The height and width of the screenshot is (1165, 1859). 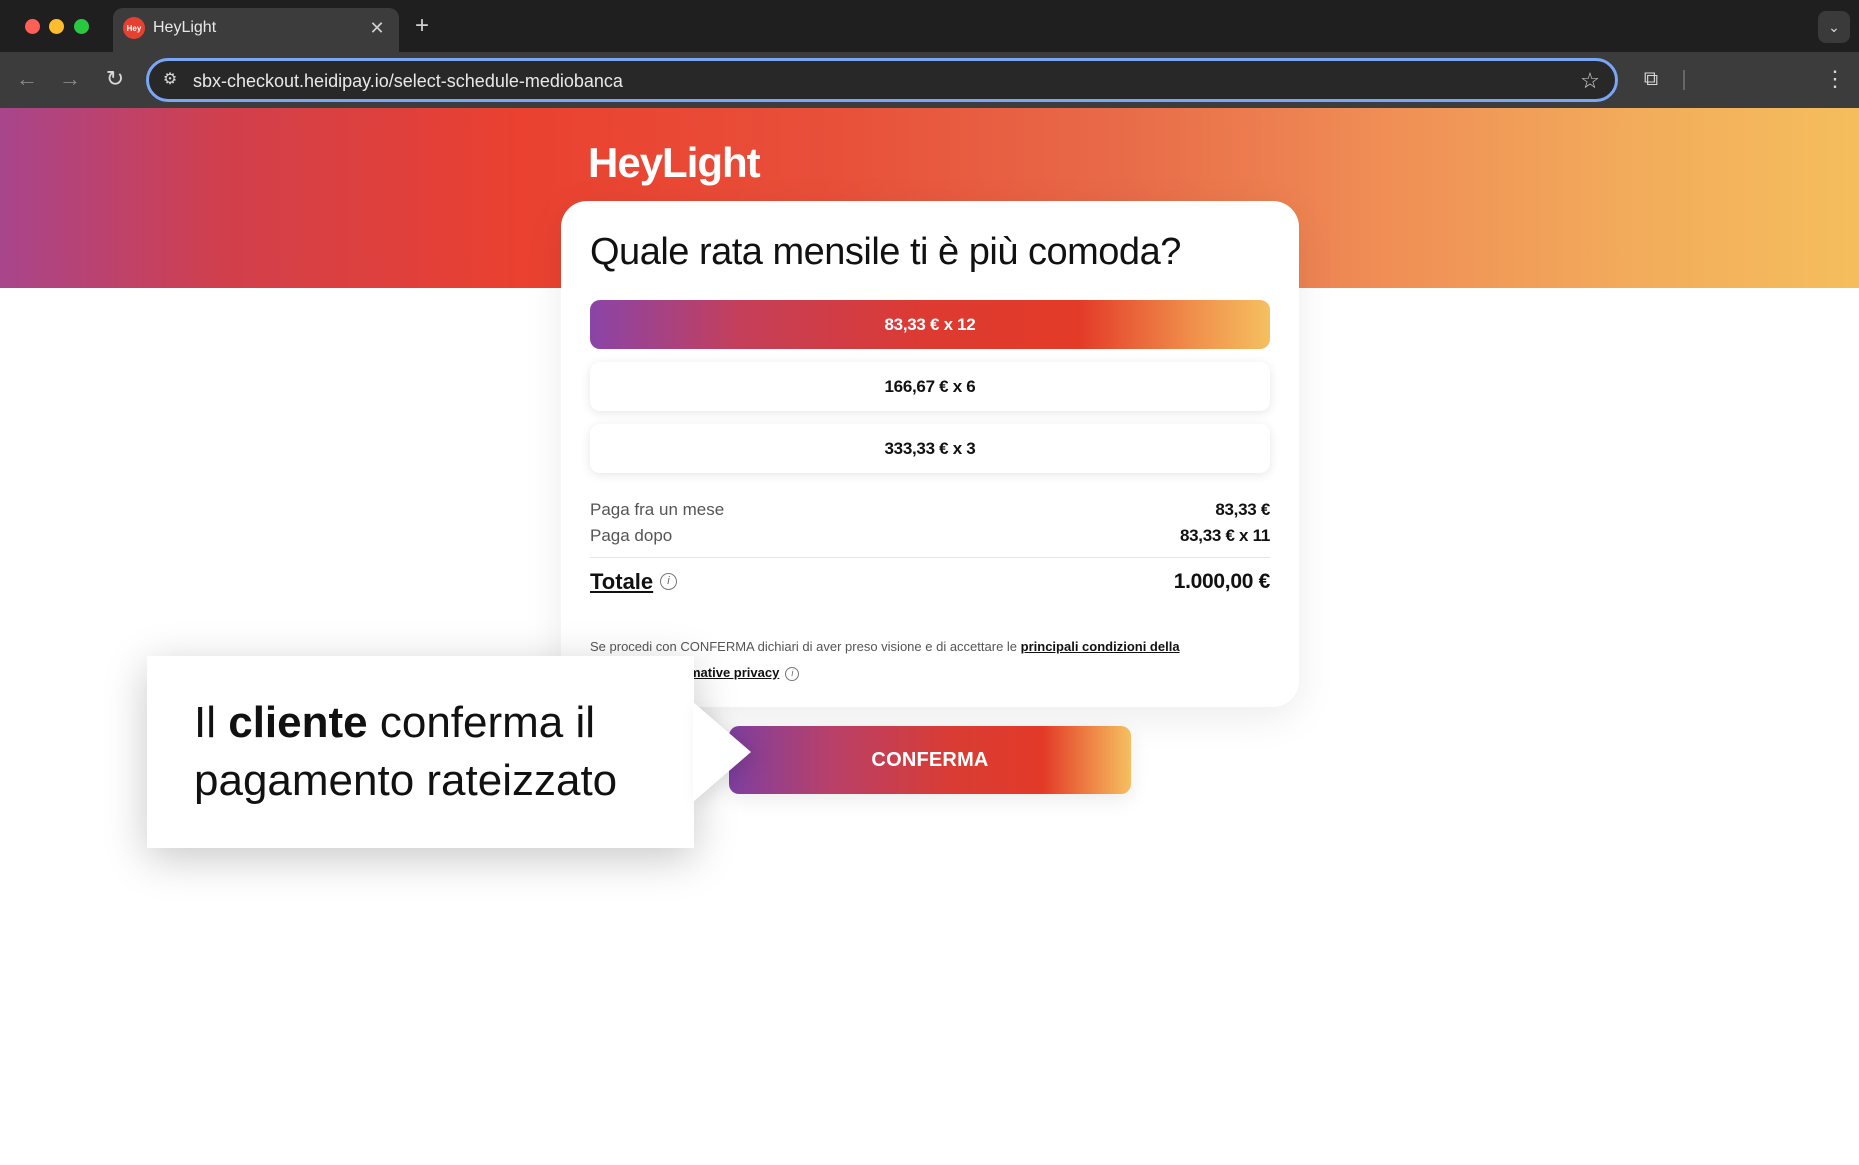 I want to click on total-label-link: Totale, so click(x=621, y=582).